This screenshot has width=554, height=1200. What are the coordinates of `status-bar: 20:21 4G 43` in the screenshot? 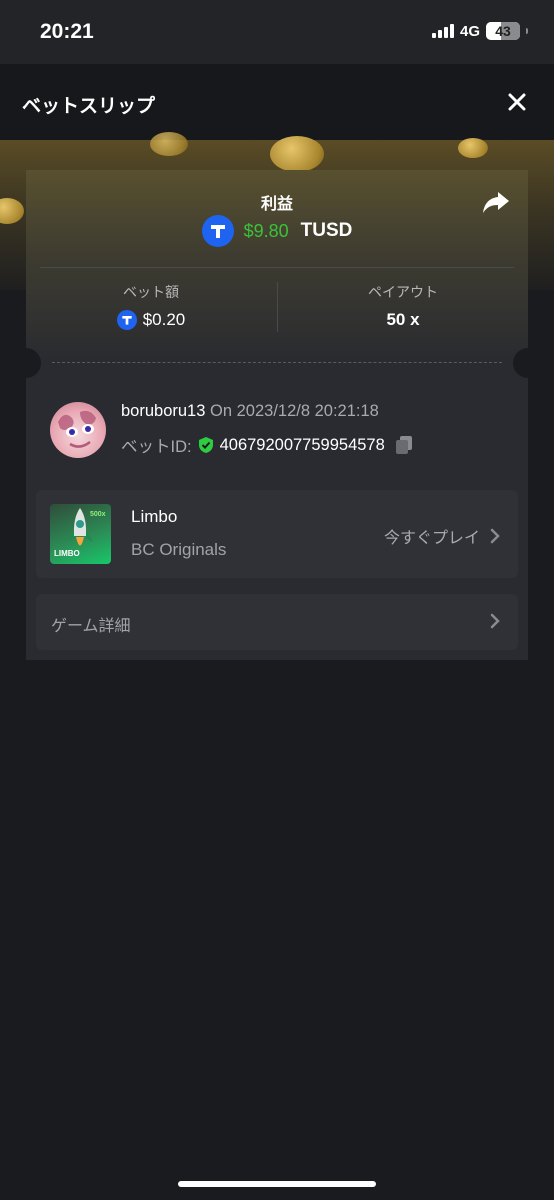 It's located at (277, 32).